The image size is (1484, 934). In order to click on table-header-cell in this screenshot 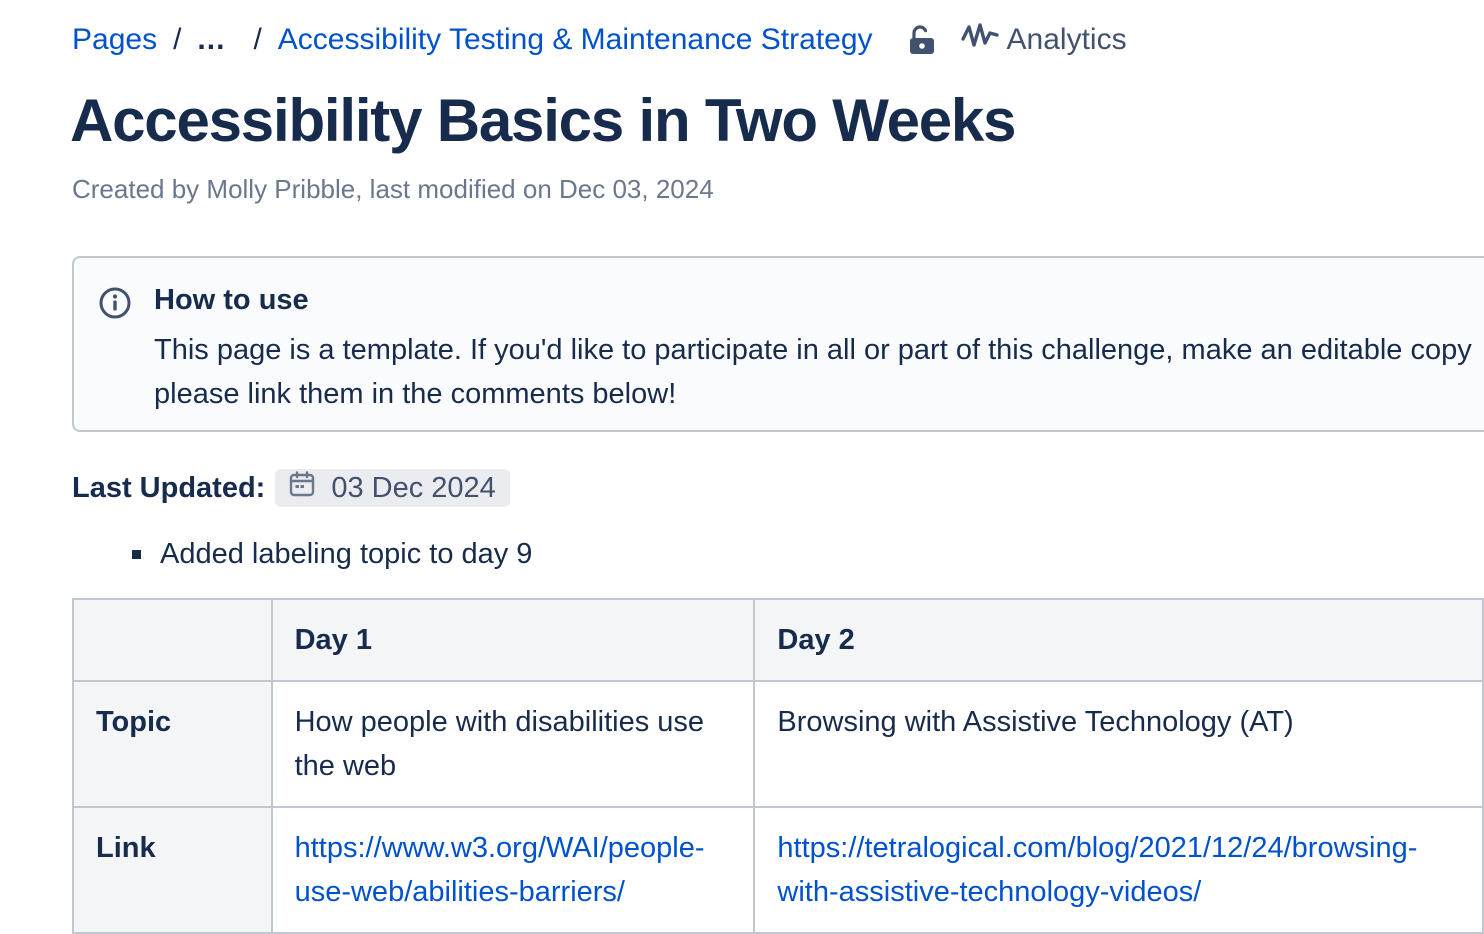, I will do `click(172, 640)`.